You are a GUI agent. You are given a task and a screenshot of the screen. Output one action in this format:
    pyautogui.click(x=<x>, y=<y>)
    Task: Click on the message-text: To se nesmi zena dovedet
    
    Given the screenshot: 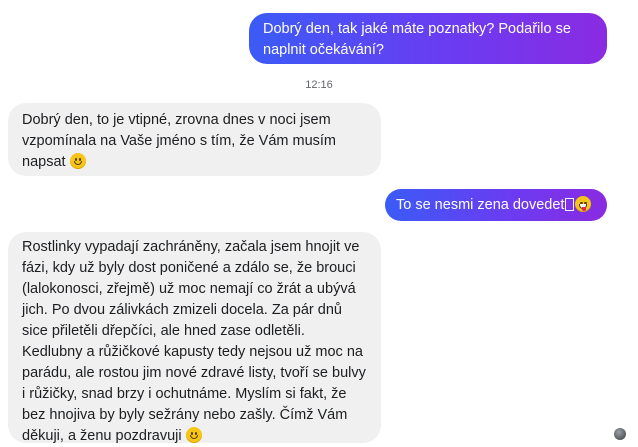 What is the action you would take?
    pyautogui.click(x=480, y=205)
    